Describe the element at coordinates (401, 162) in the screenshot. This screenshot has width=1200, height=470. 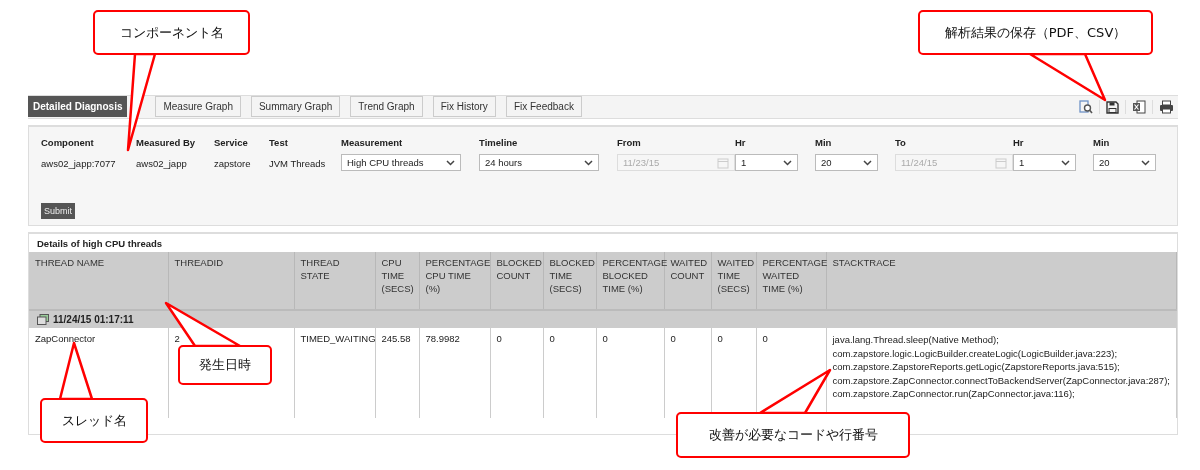
I see `dropdown: High CPU threads` at that location.